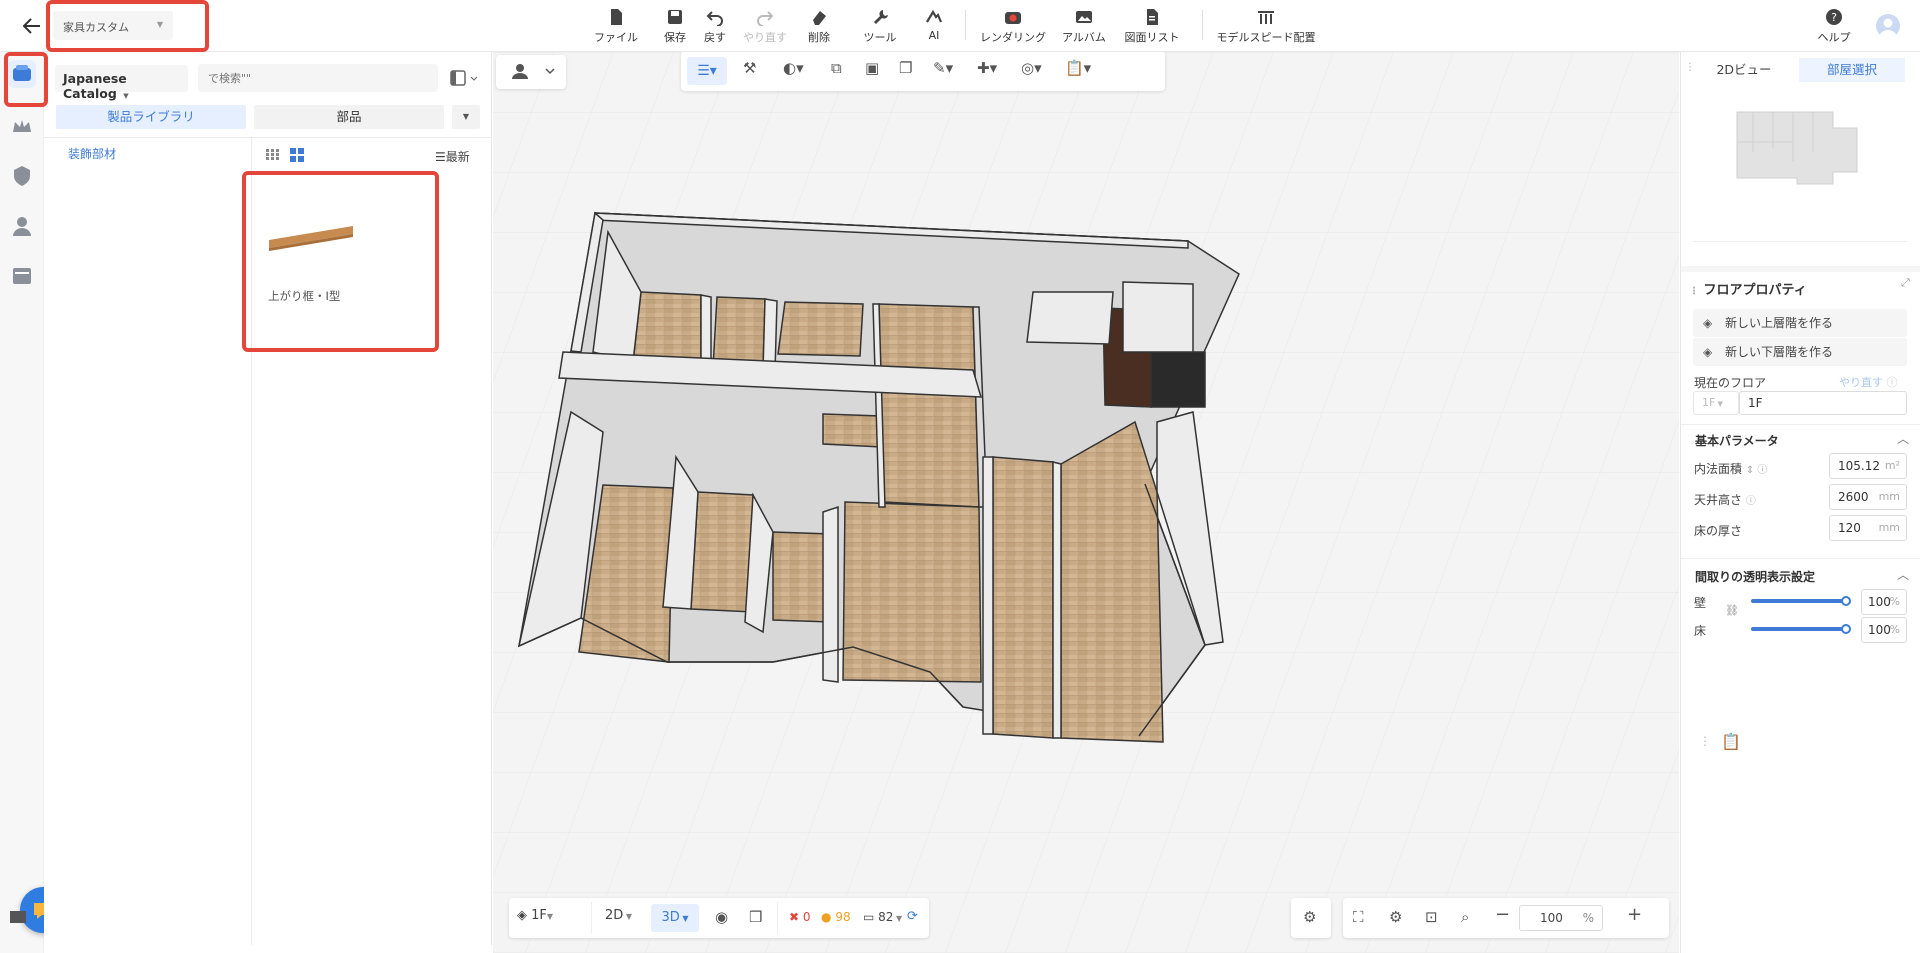  Describe the element at coordinates (22, 276) in the screenshot. I see `cabinet-icon` at that location.